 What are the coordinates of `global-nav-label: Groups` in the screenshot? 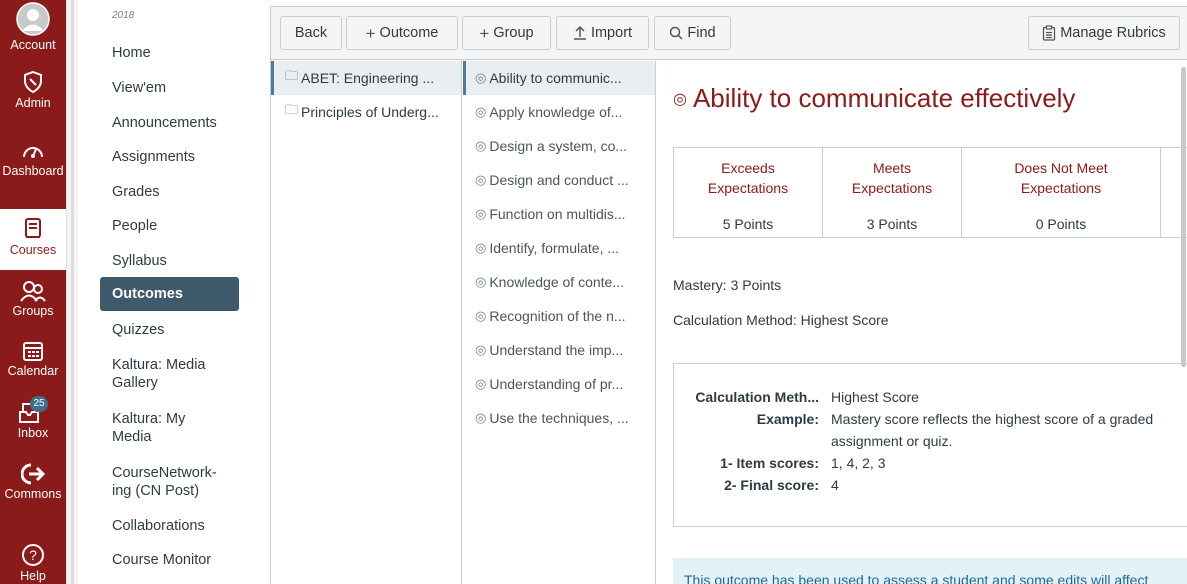 It's located at (33, 311).